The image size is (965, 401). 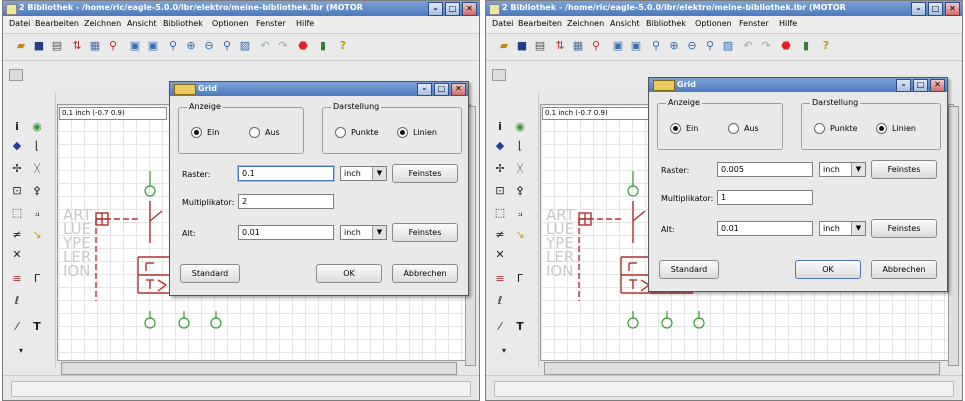 What do you see at coordinates (520, 279) in the screenshot?
I see `value-icon: Γ` at bounding box center [520, 279].